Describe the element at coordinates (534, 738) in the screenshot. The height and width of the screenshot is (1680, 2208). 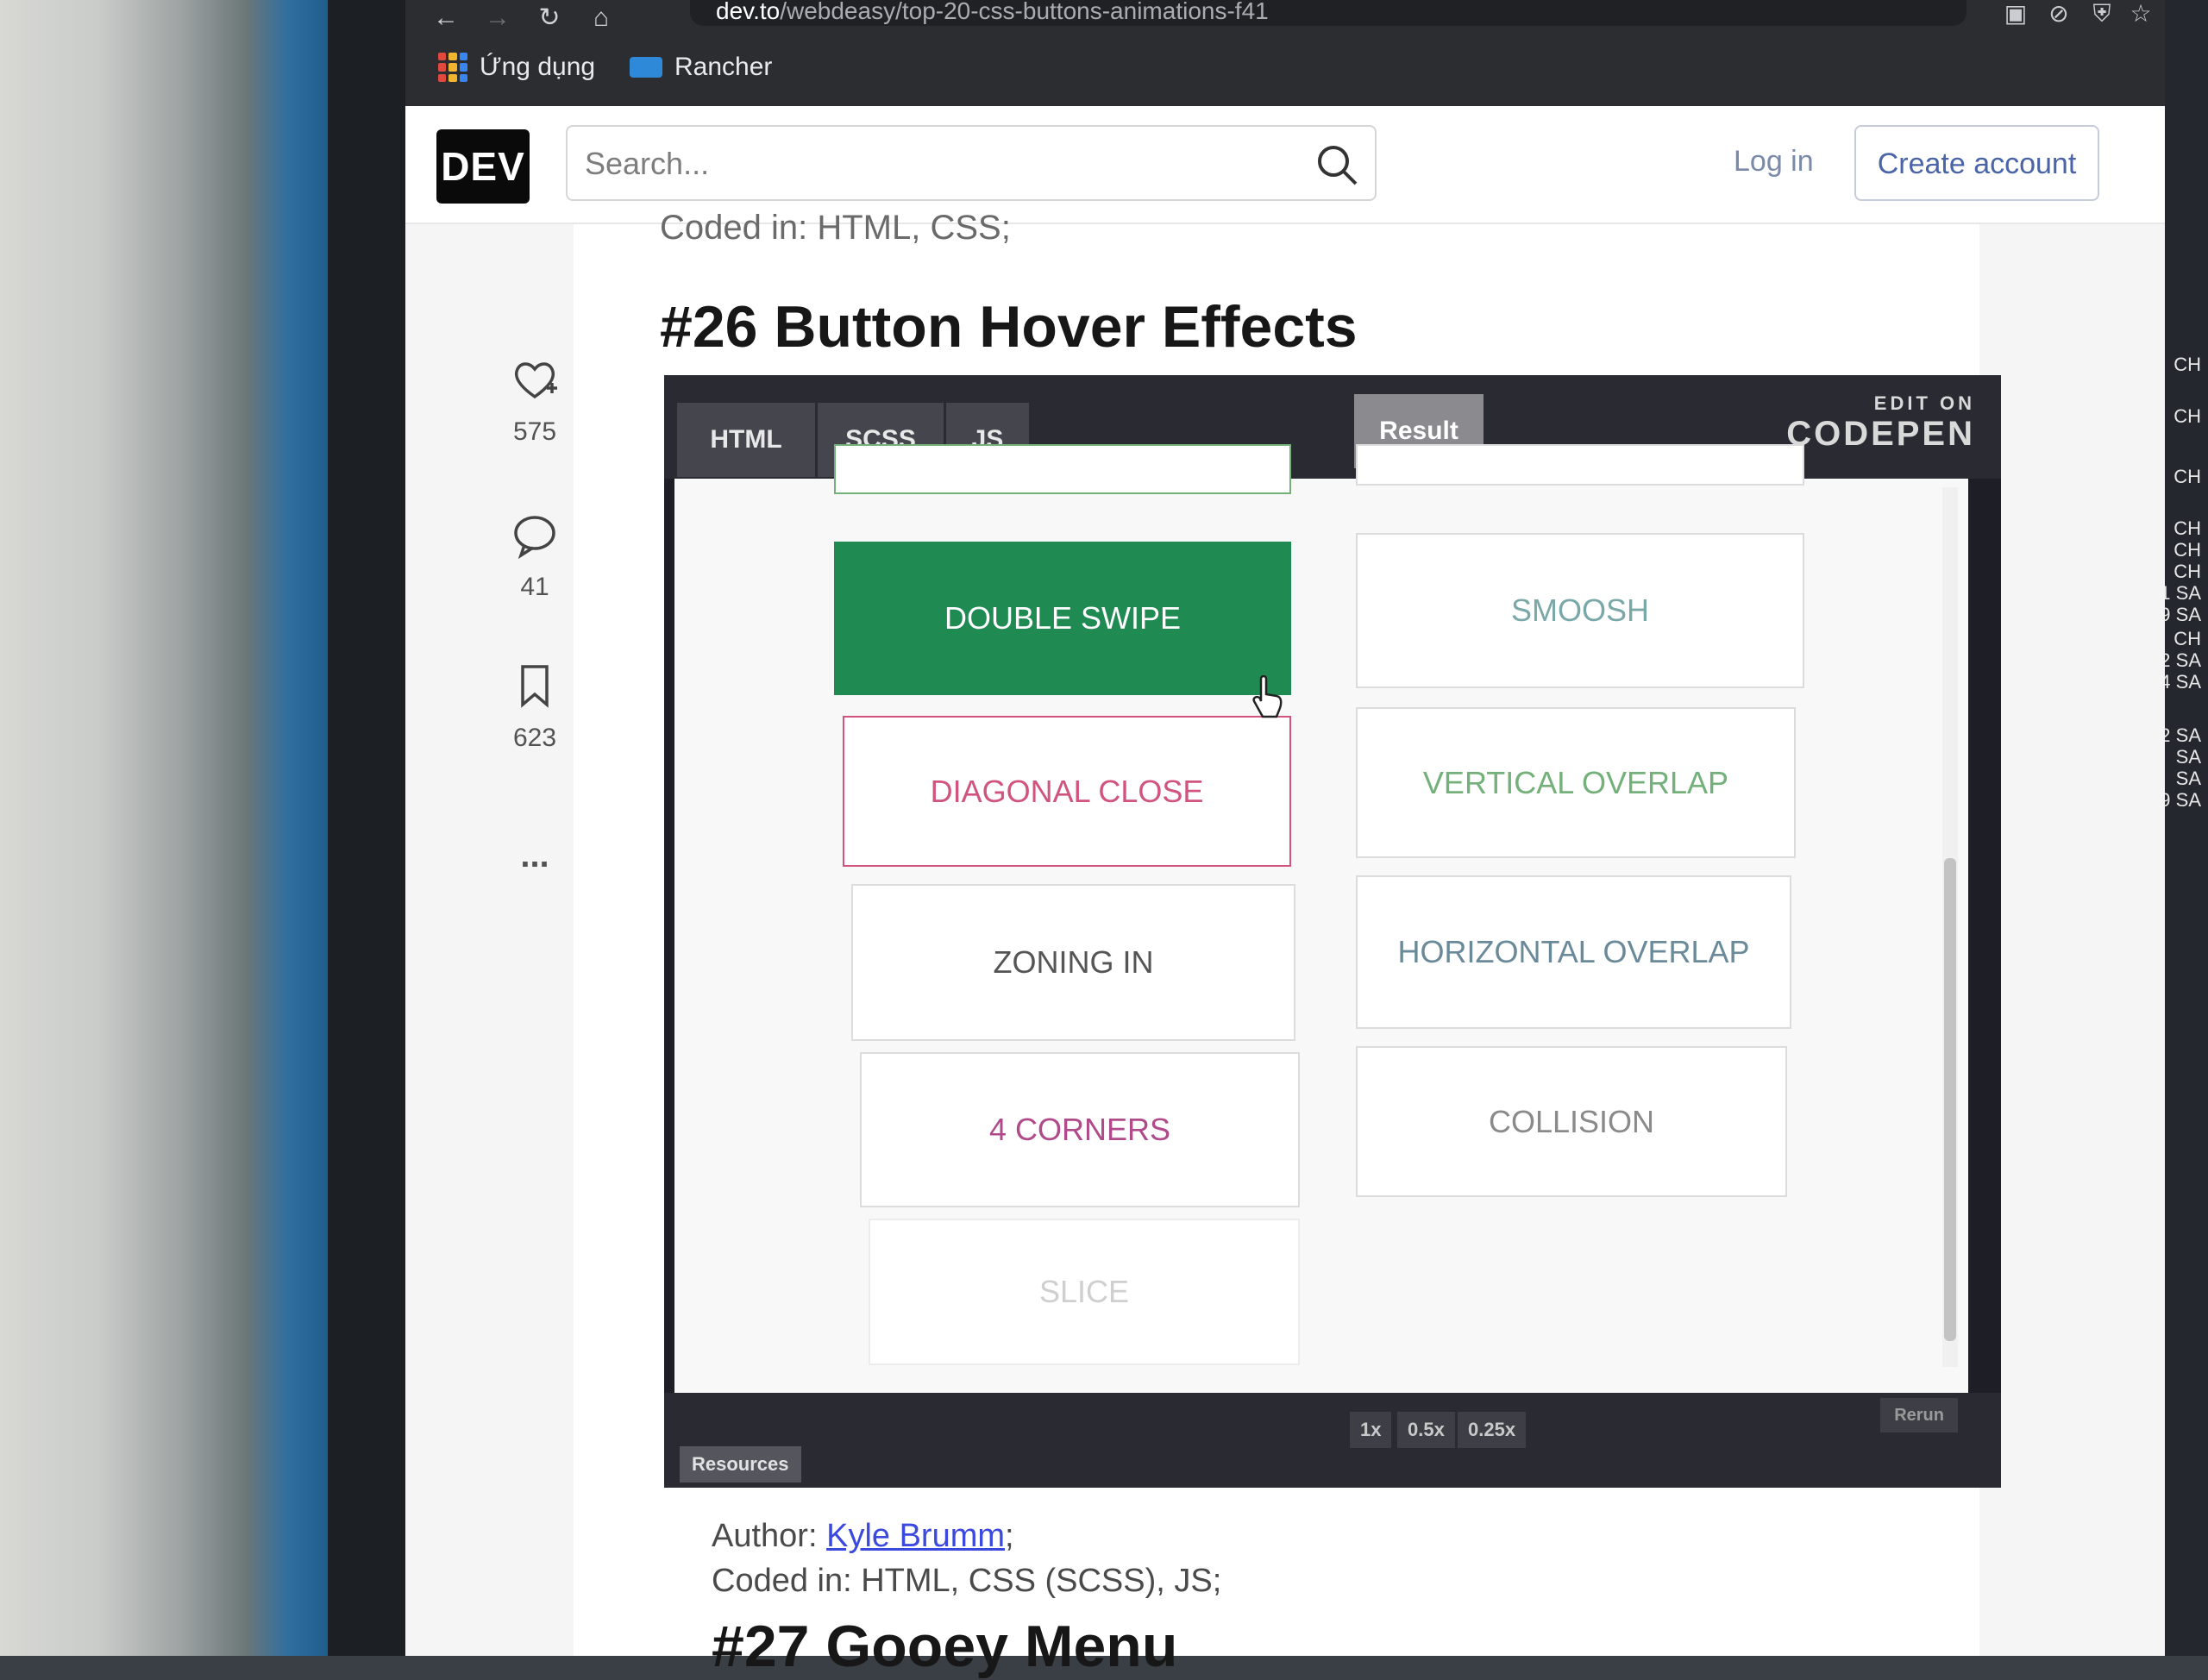
I see `bookmark-count: 623` at that location.